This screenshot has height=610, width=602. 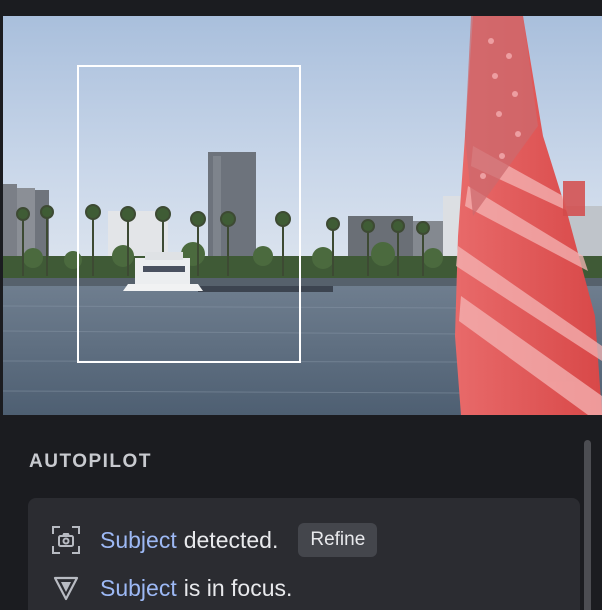 What do you see at coordinates (138, 588) in the screenshot?
I see `subject-link-focus: Subject` at bounding box center [138, 588].